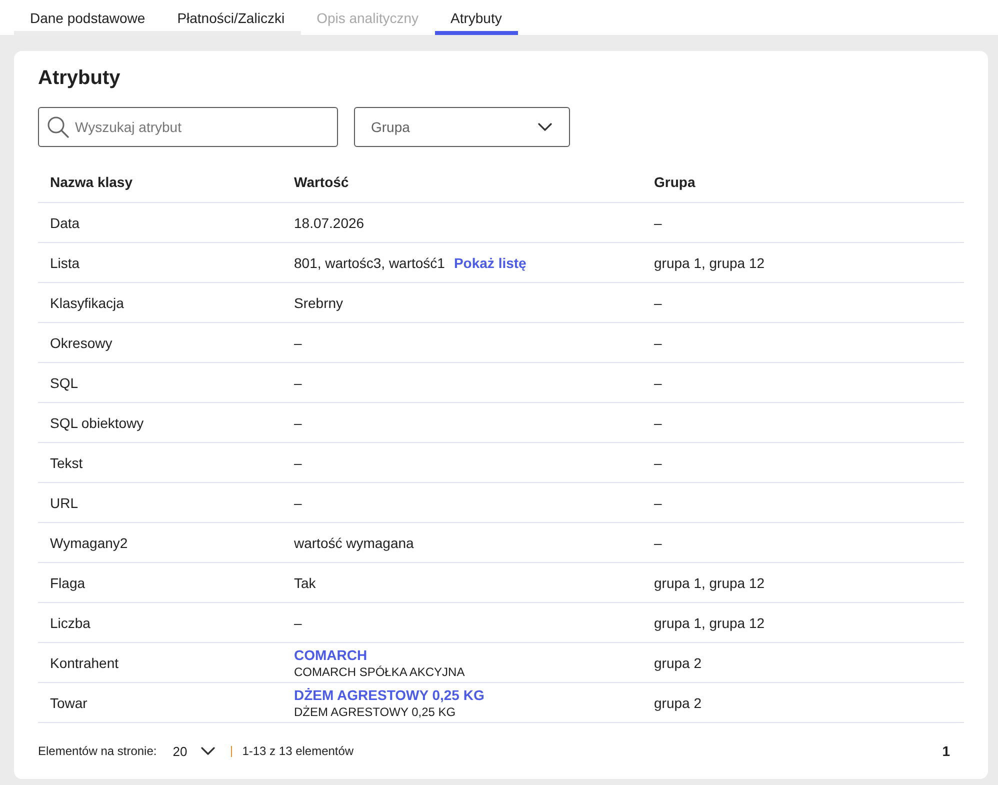 The height and width of the screenshot is (785, 998). What do you see at coordinates (68, 702) in the screenshot?
I see `table-cell-text: Towar` at bounding box center [68, 702].